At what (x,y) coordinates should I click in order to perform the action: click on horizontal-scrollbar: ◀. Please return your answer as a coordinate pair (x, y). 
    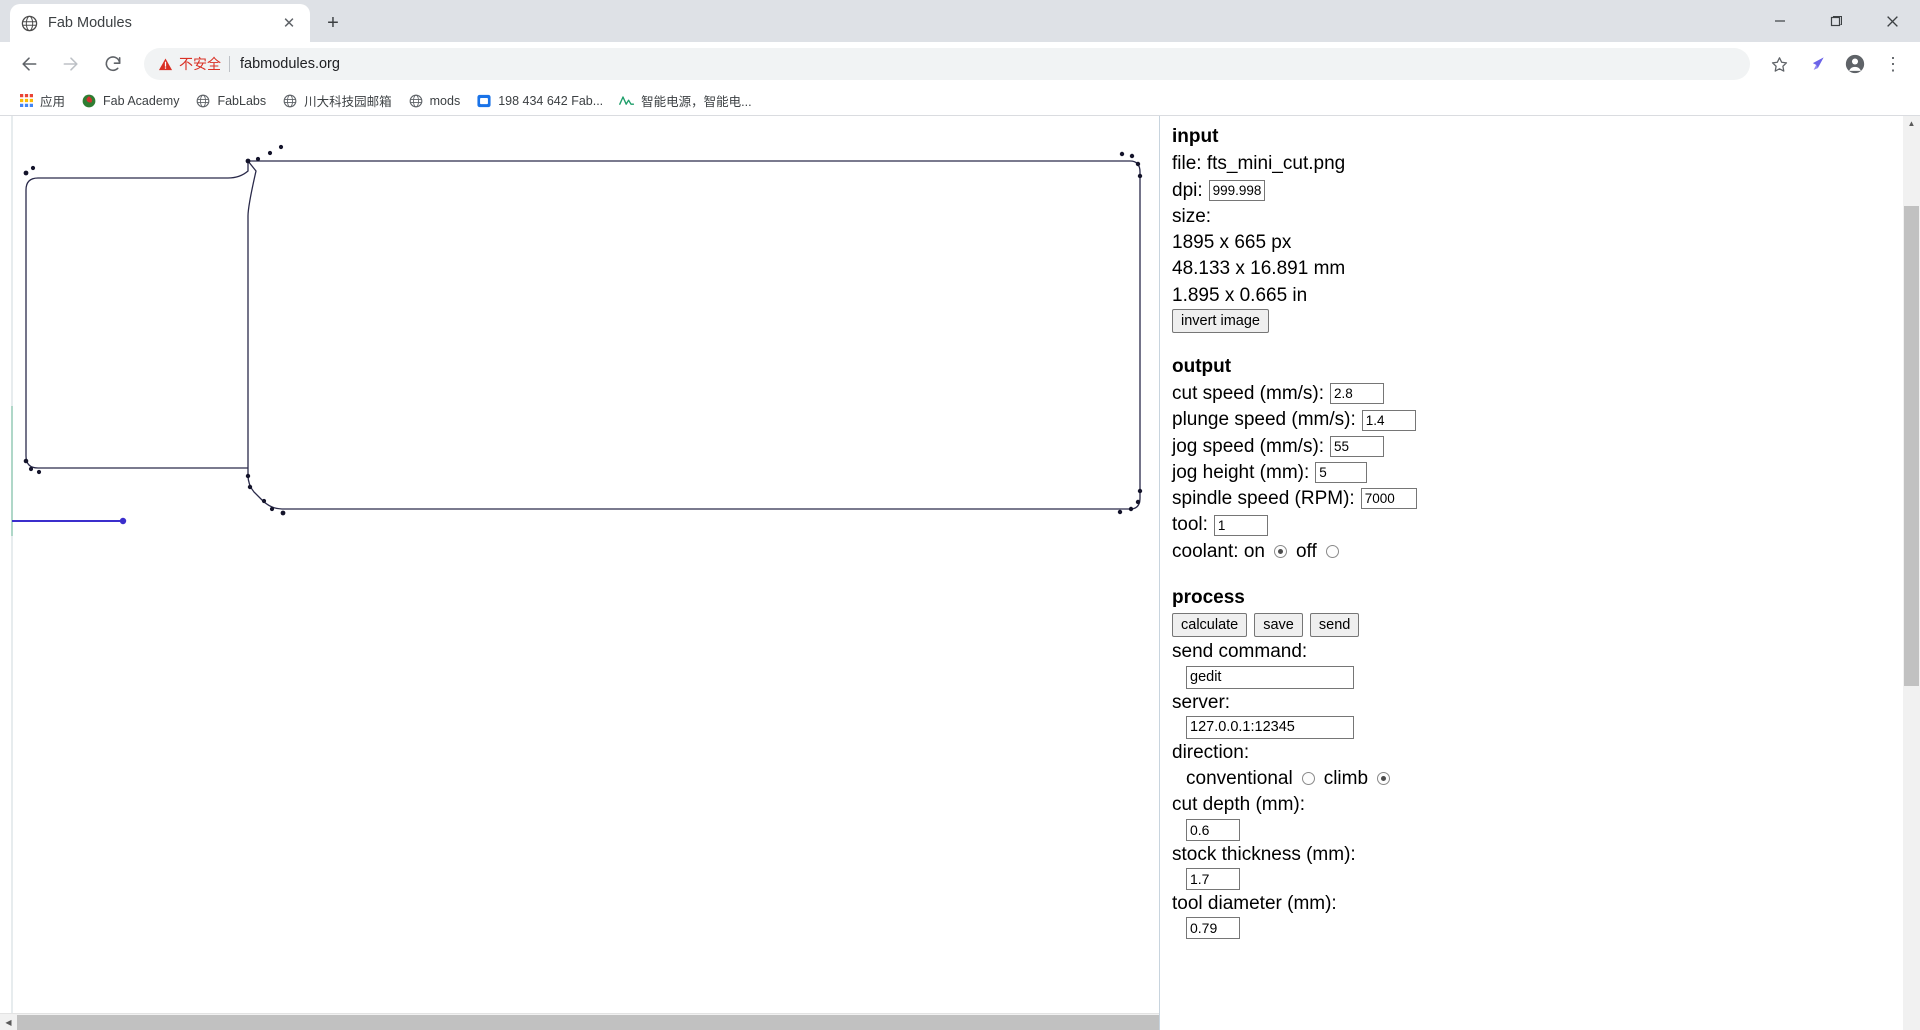
    Looking at the image, I should click on (579, 1021).